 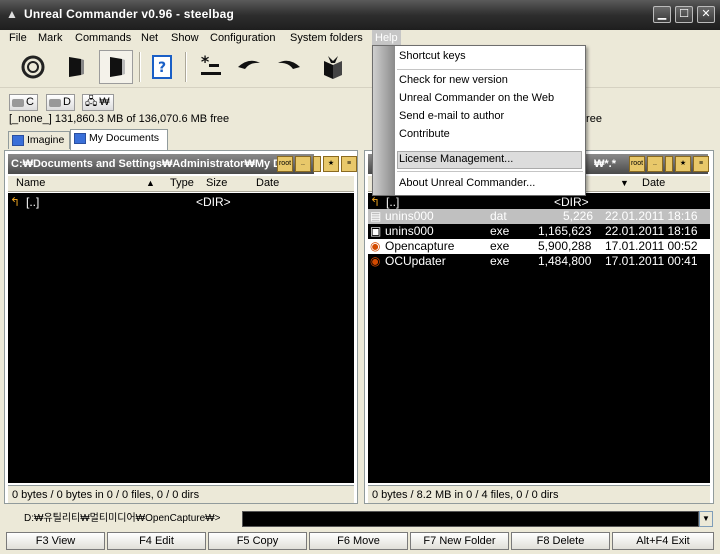 I want to click on maximize-button: ☐, so click(x=684, y=14).